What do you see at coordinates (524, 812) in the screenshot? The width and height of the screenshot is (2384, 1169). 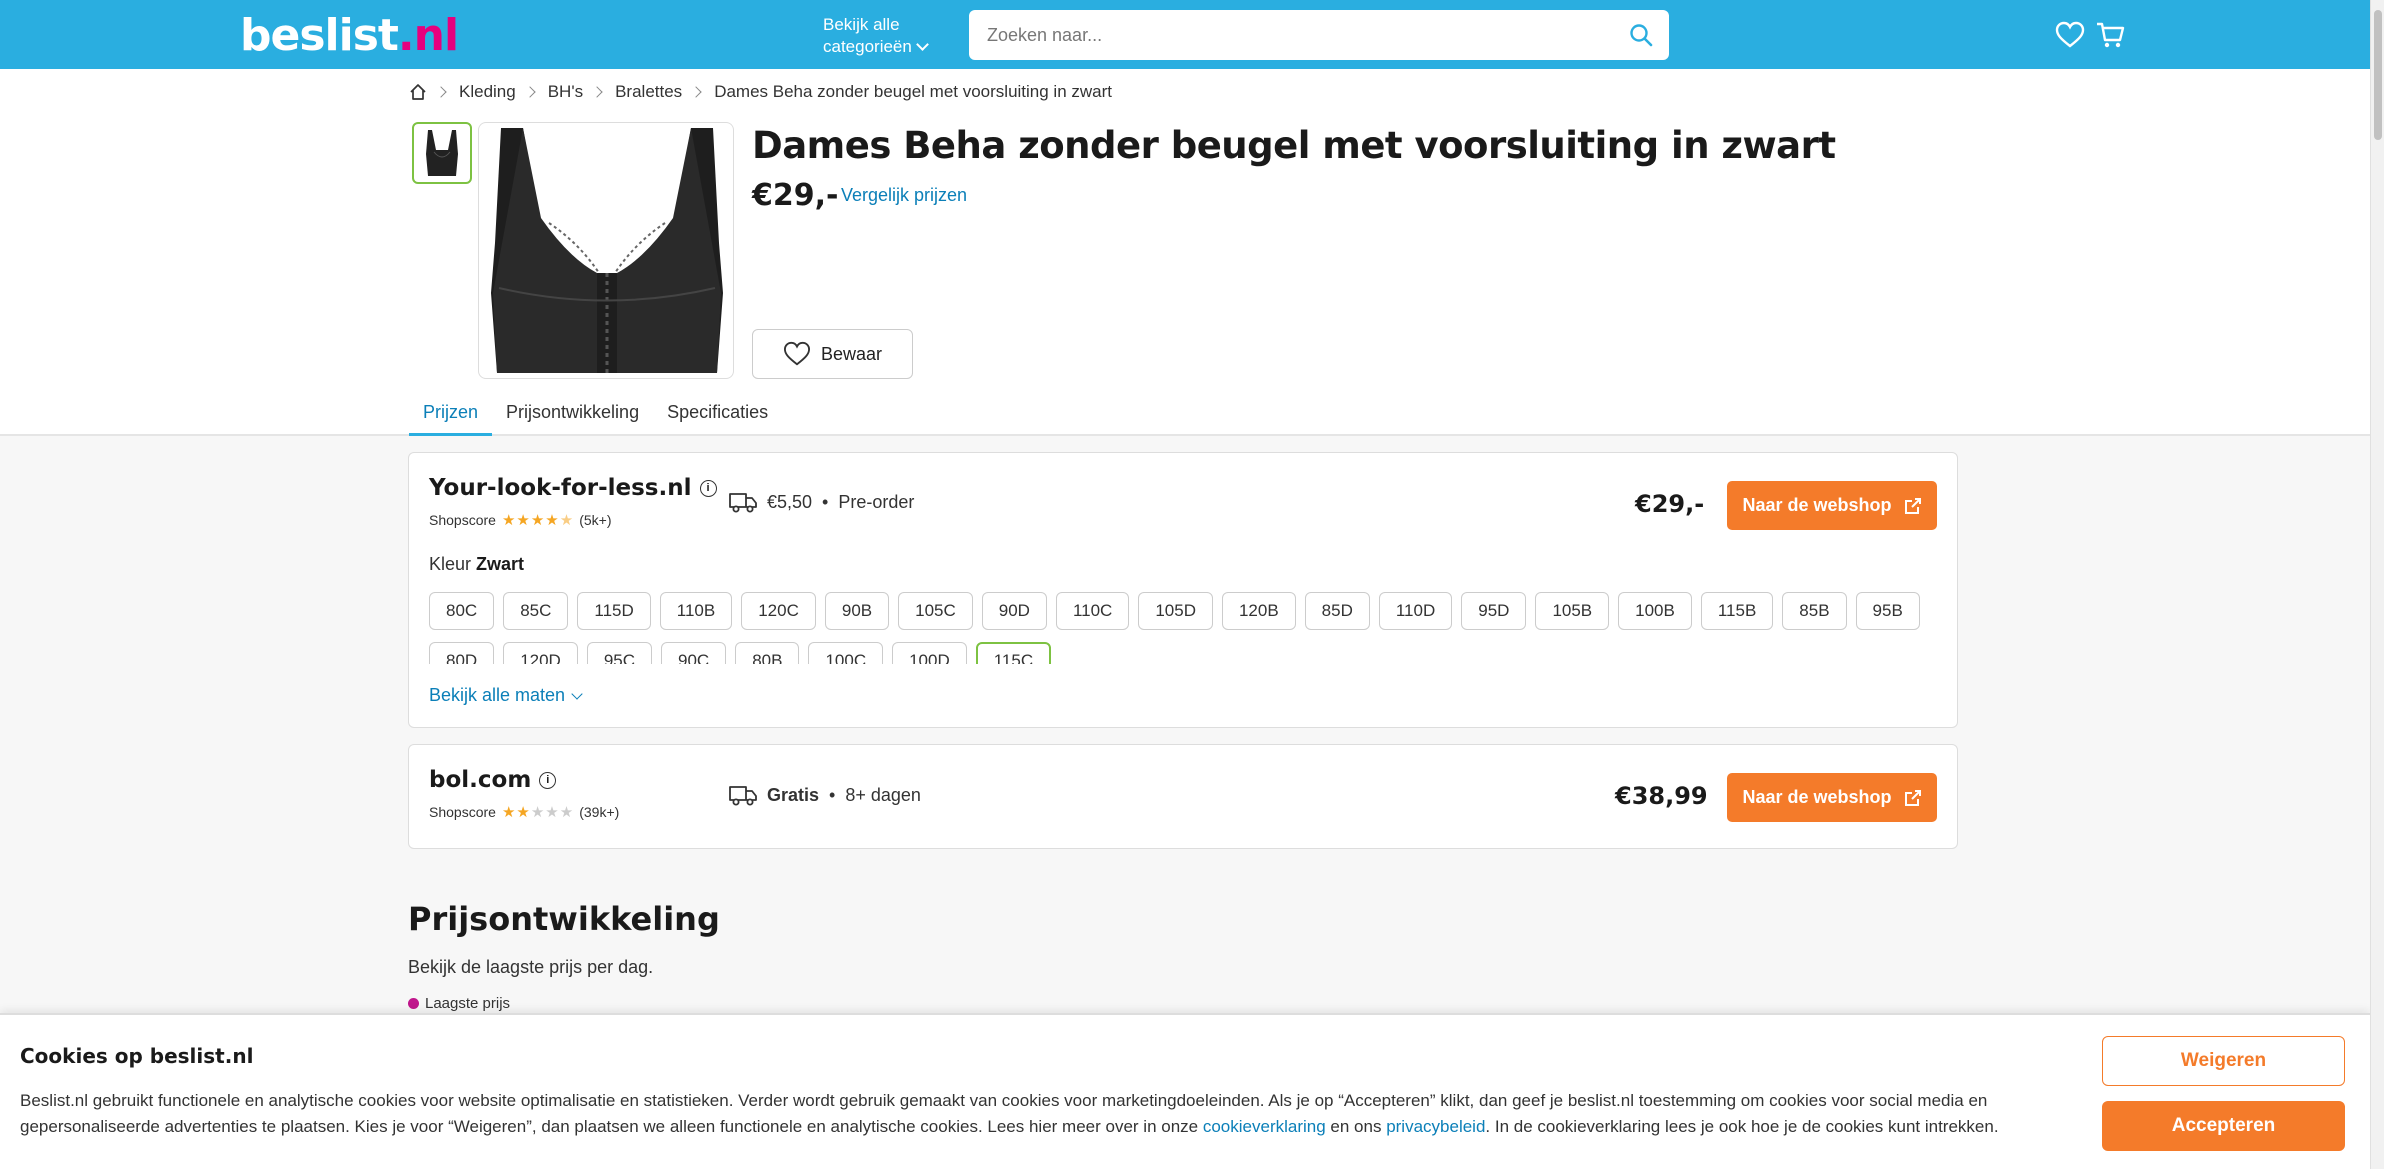 I see `shopscore: Shopscore ★ ★ ★ ★ ★ (39k+)` at bounding box center [524, 812].